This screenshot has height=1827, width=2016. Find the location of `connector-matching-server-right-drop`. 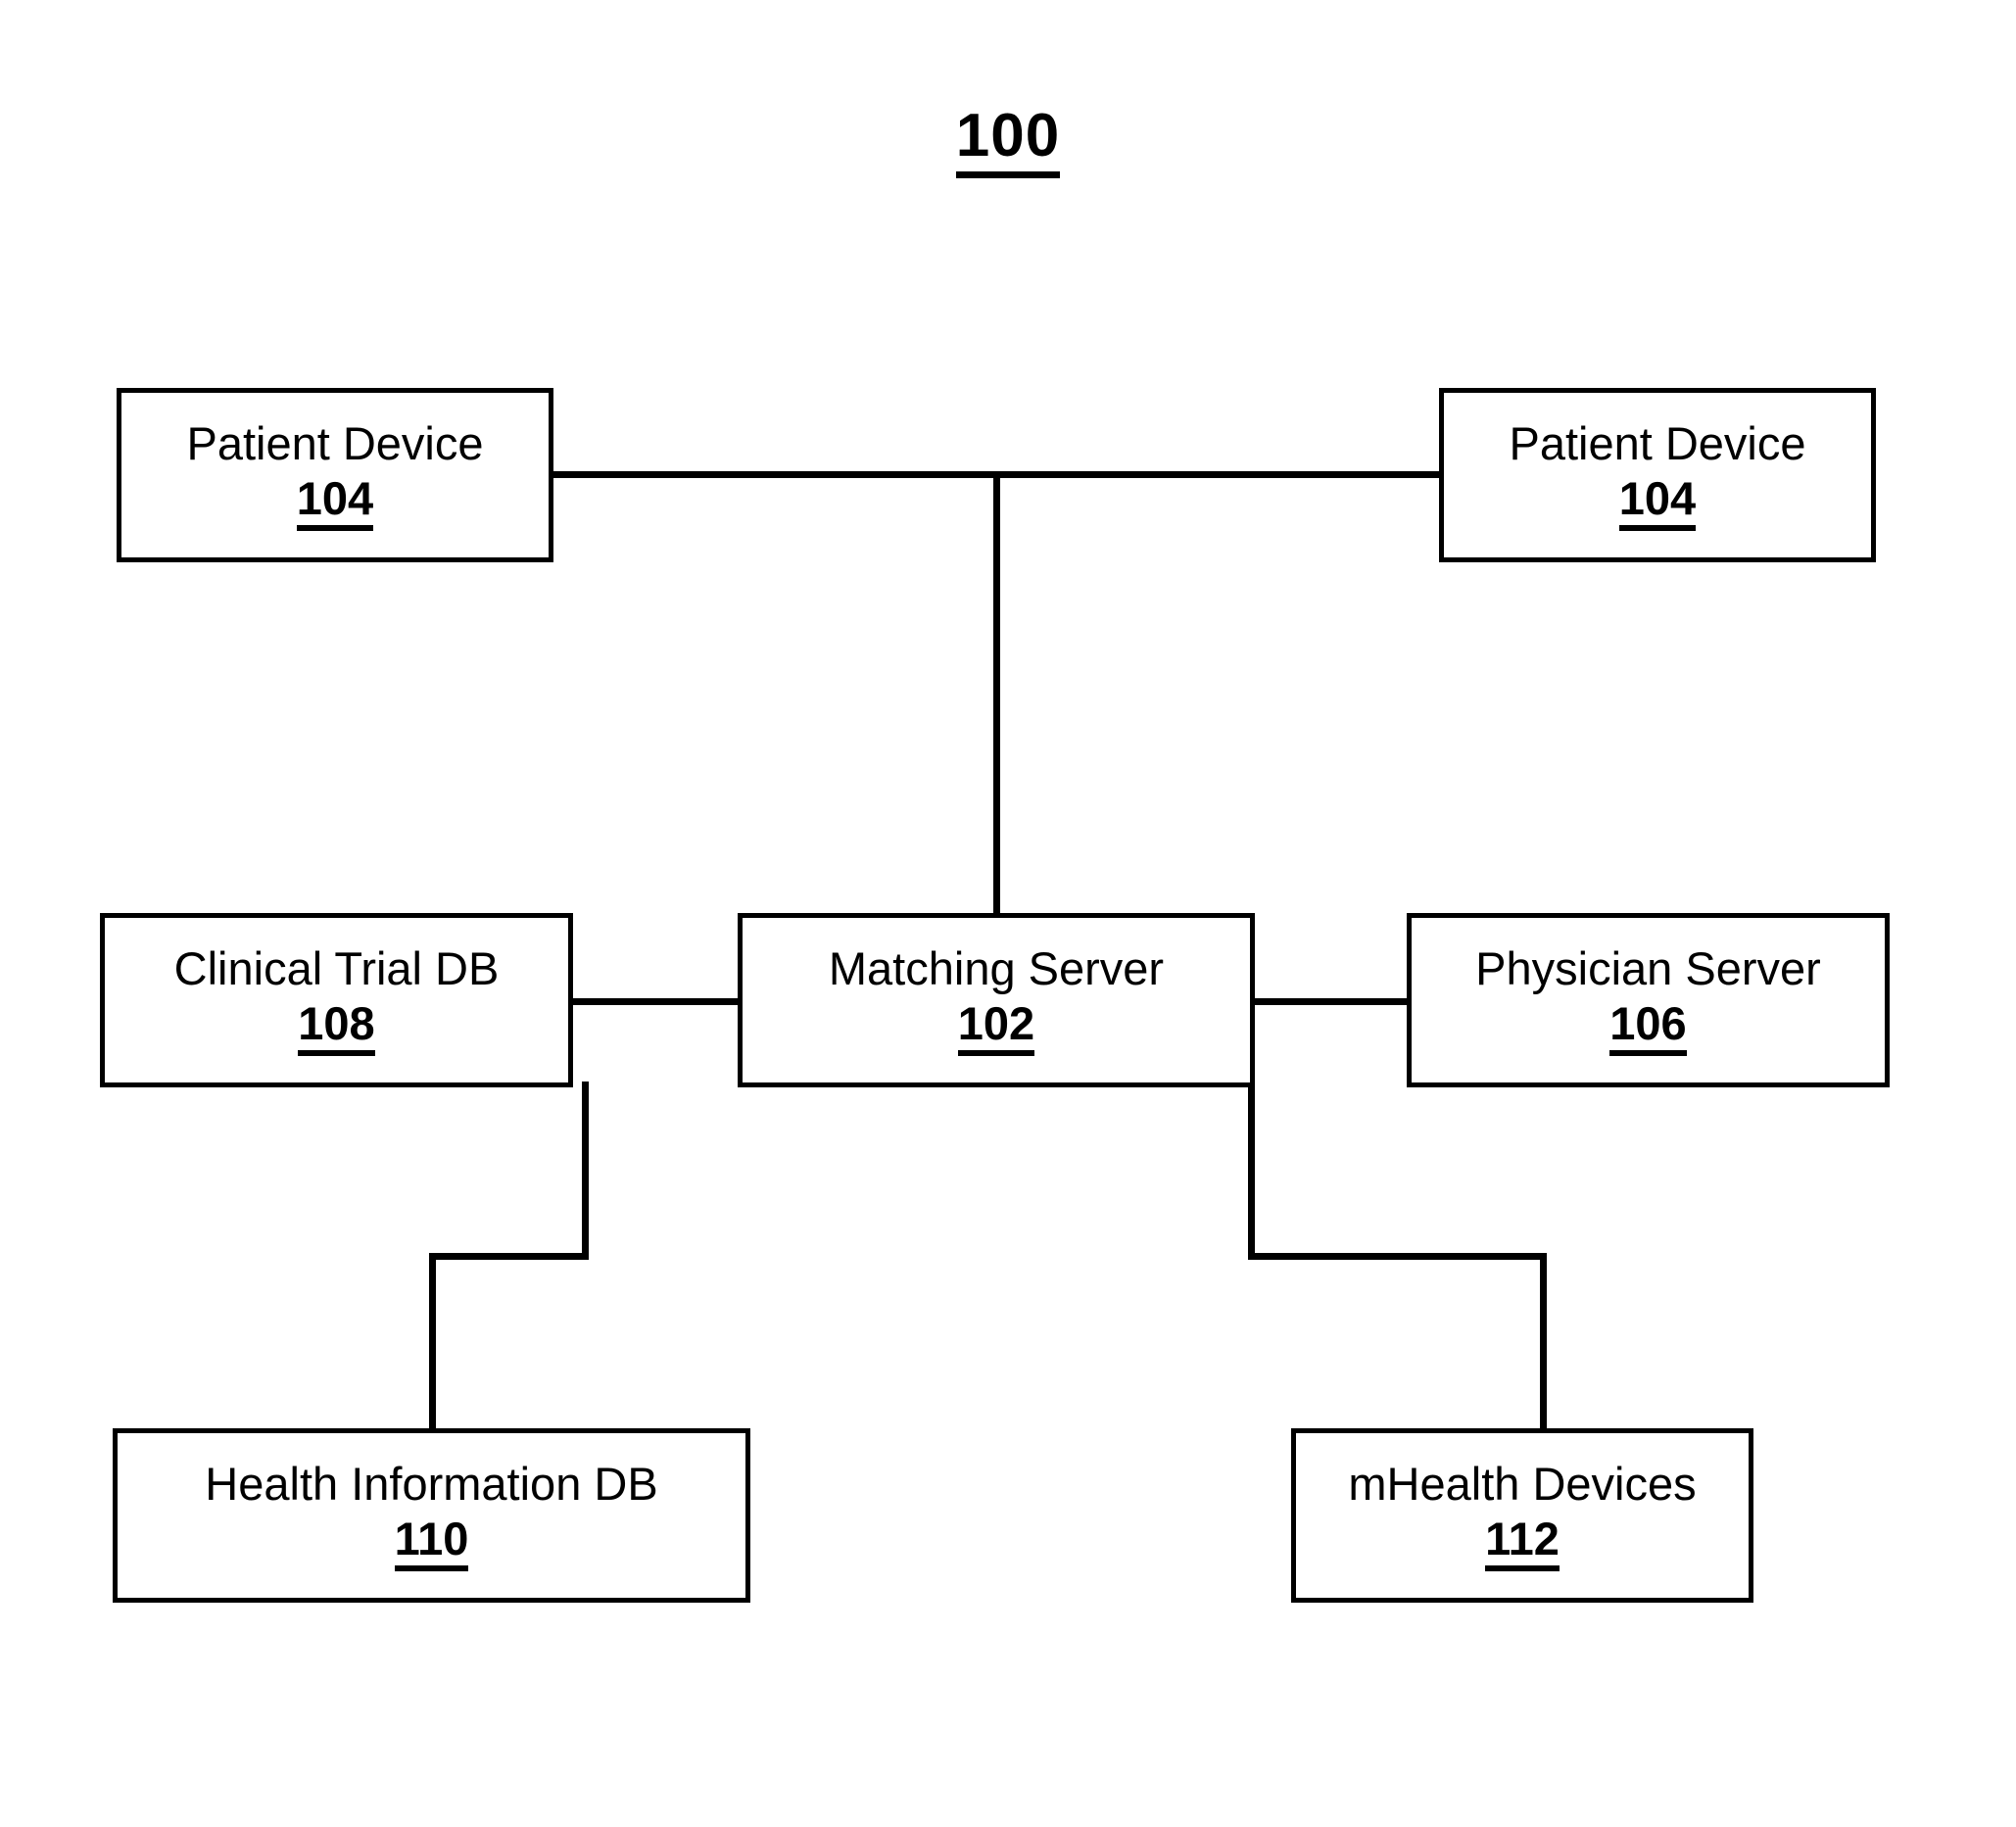

connector-matching-server-right-drop is located at coordinates (1251, 1171).